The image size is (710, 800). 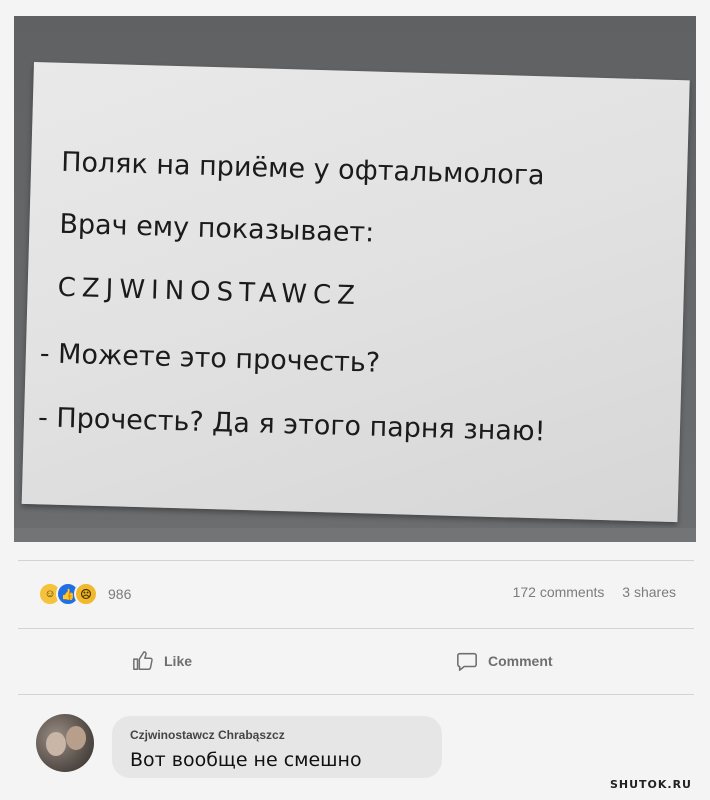 What do you see at coordinates (178, 661) in the screenshot?
I see `like-label: Like` at bounding box center [178, 661].